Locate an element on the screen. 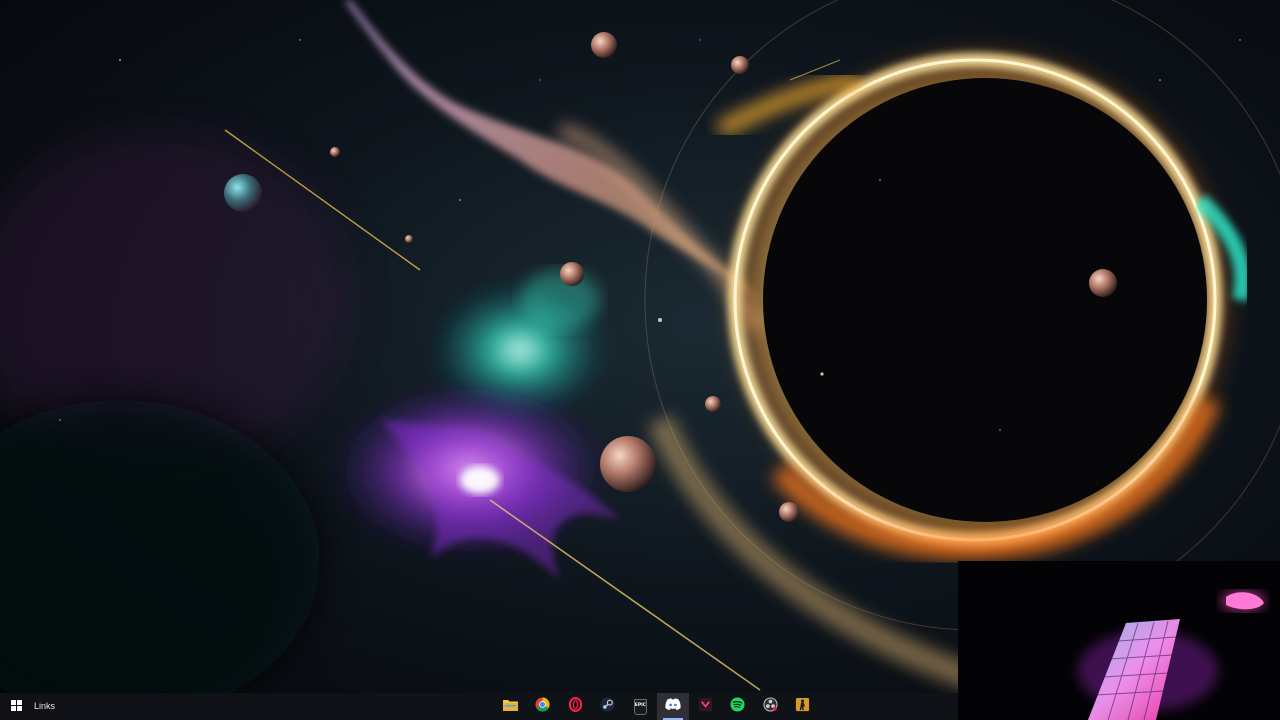 This screenshot has height=720, width=1280. pinned-apps: EPIC is located at coordinates (656, 706).